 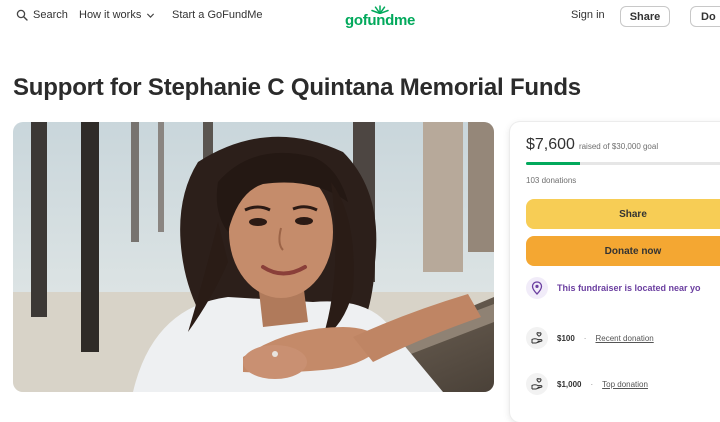 I want to click on progress-fill, so click(x=553, y=163).